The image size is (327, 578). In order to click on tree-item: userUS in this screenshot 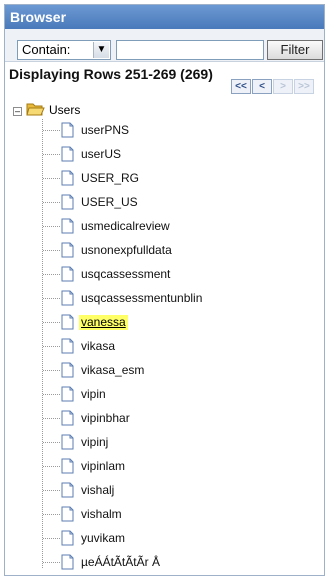, I will do `click(173, 155)`.